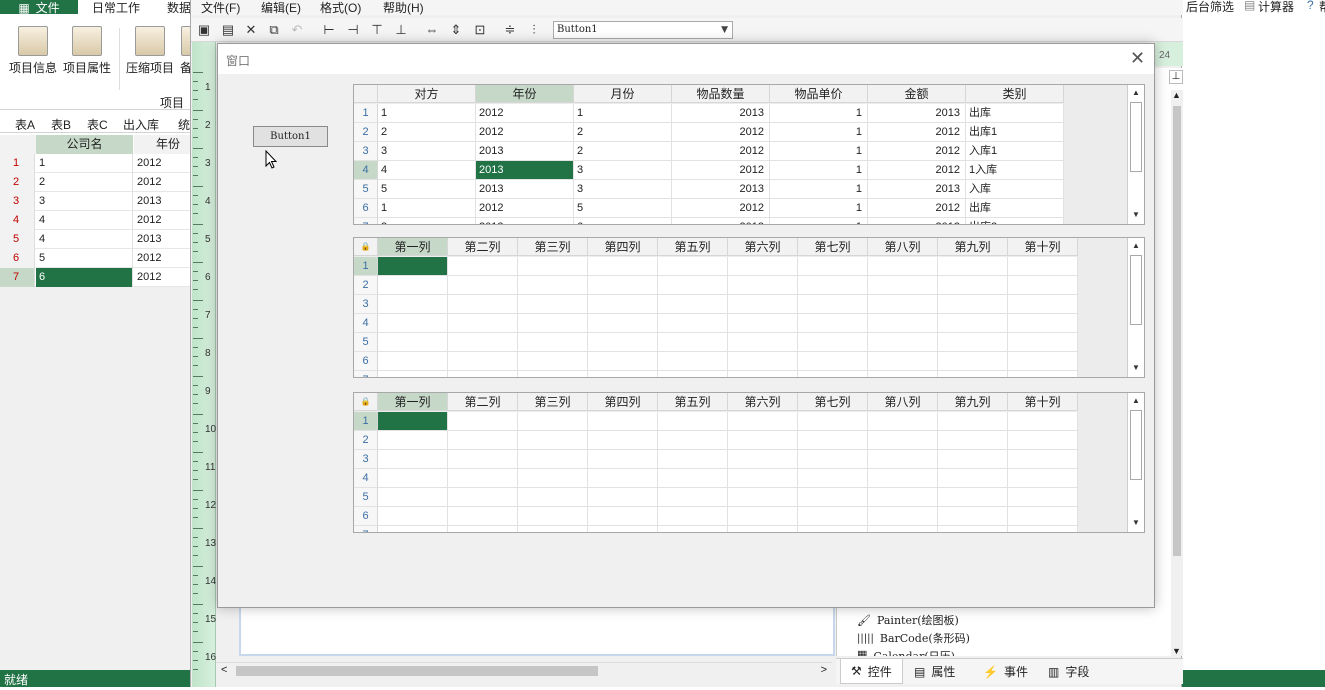 The image size is (1325, 690). What do you see at coordinates (1176, 77) in the screenshot?
I see `pin-icon: ⊥` at bounding box center [1176, 77].